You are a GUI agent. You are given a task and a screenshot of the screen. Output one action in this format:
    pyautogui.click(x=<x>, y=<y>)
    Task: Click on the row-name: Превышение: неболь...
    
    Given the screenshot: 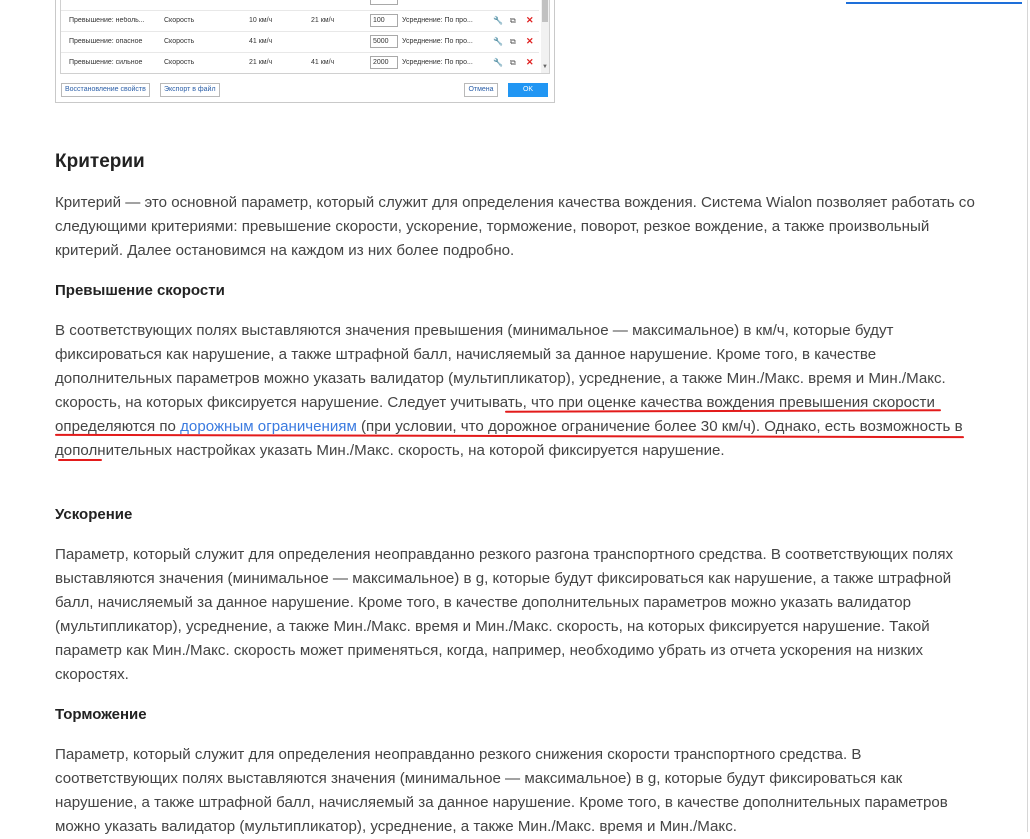 What is the action you would take?
    pyautogui.click(x=107, y=20)
    